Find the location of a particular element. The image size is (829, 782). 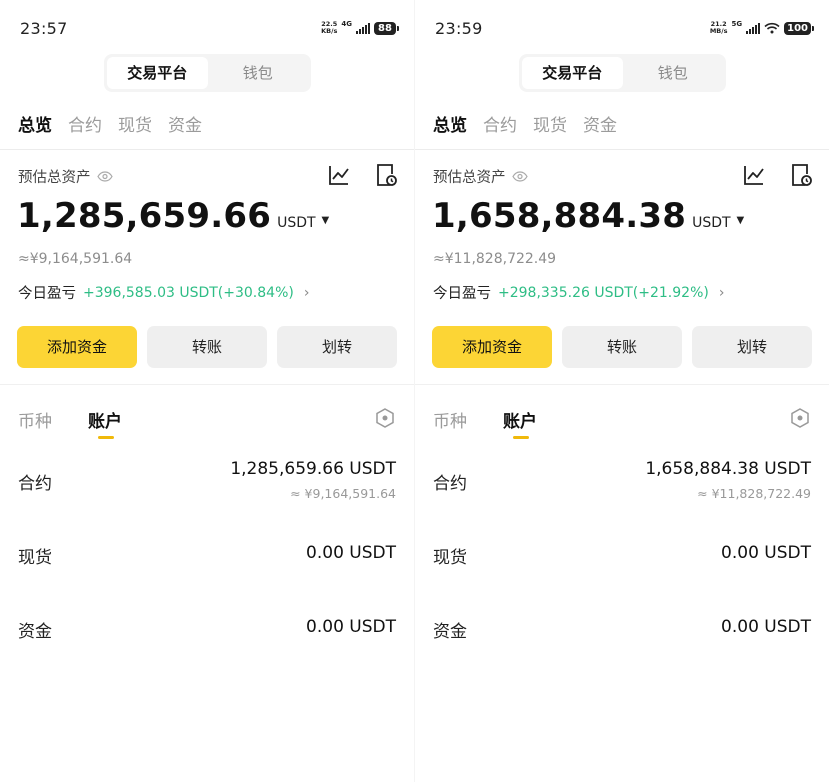

network-generation: 5G is located at coordinates (737, 24).